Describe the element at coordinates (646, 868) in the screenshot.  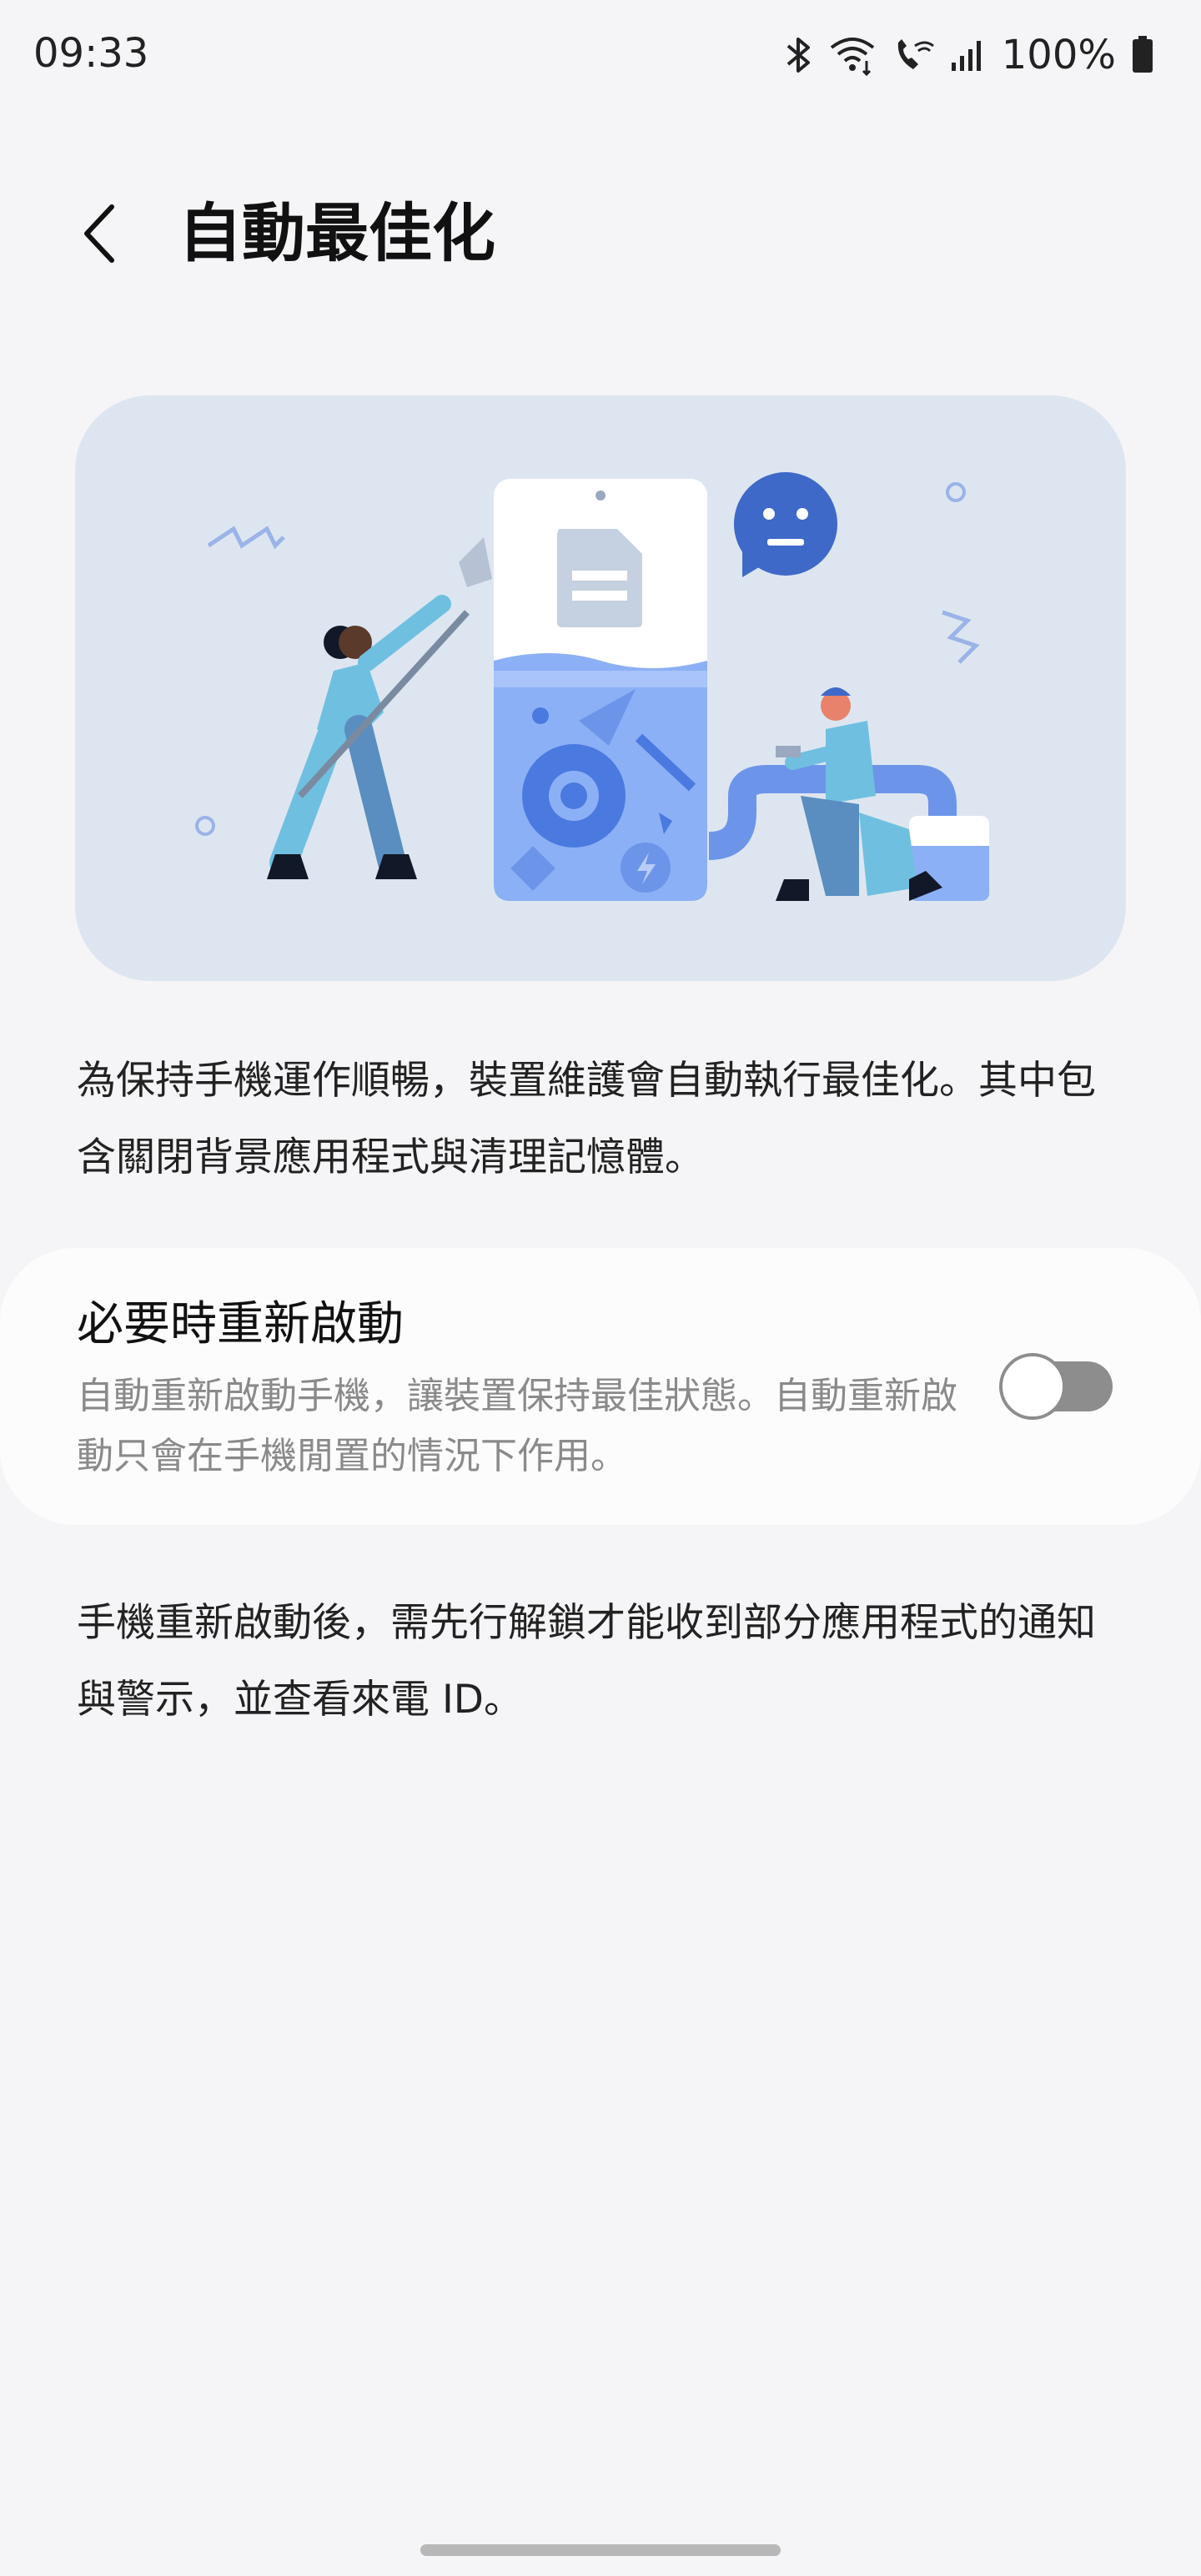
I see `lightning-icon` at that location.